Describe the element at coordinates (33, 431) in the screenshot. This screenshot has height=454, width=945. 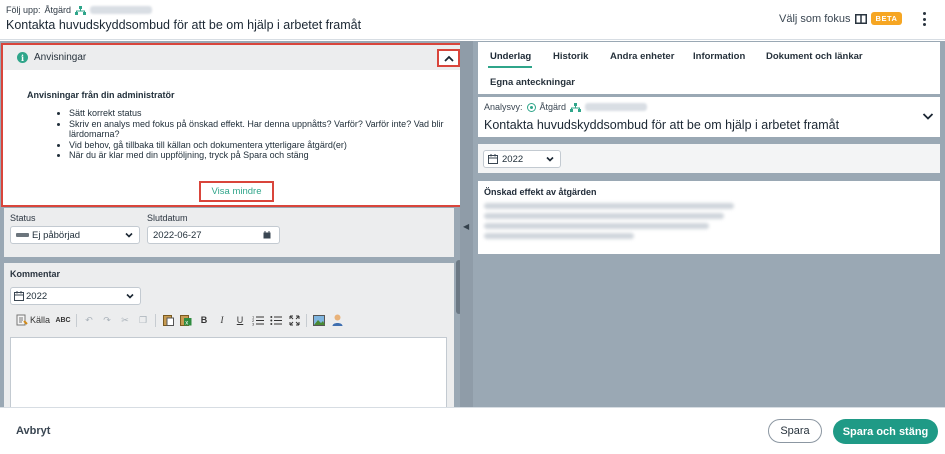
I see `cancel-button: Avbryt` at that location.